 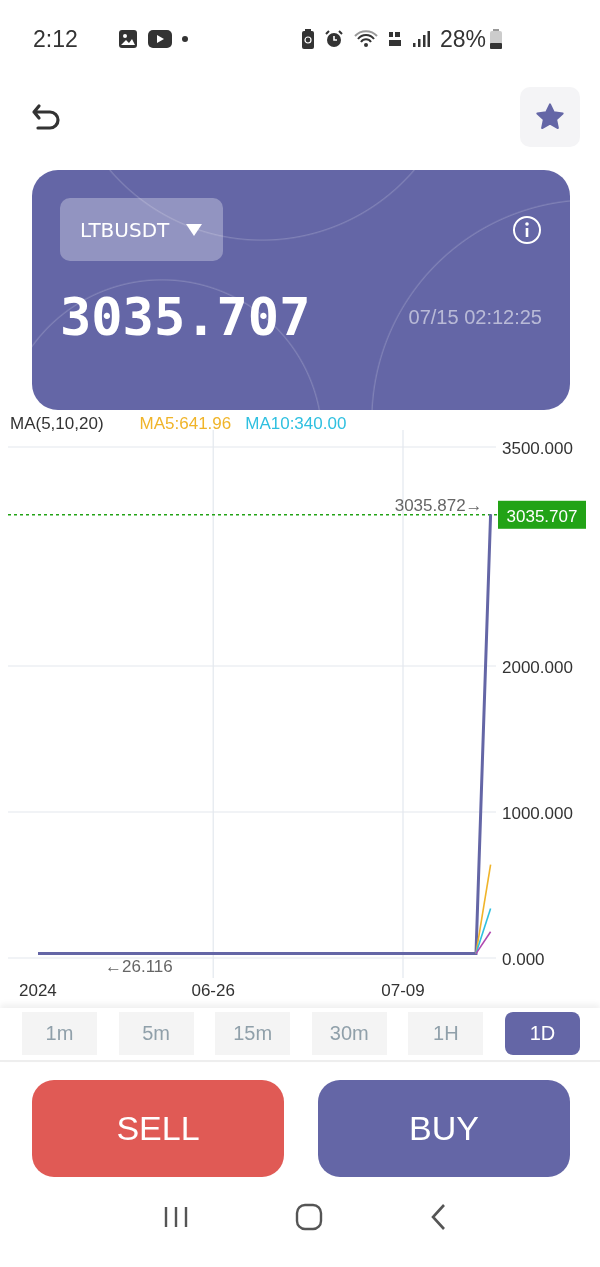 I want to click on ref-line-label: 3035.707, so click(x=542, y=516).